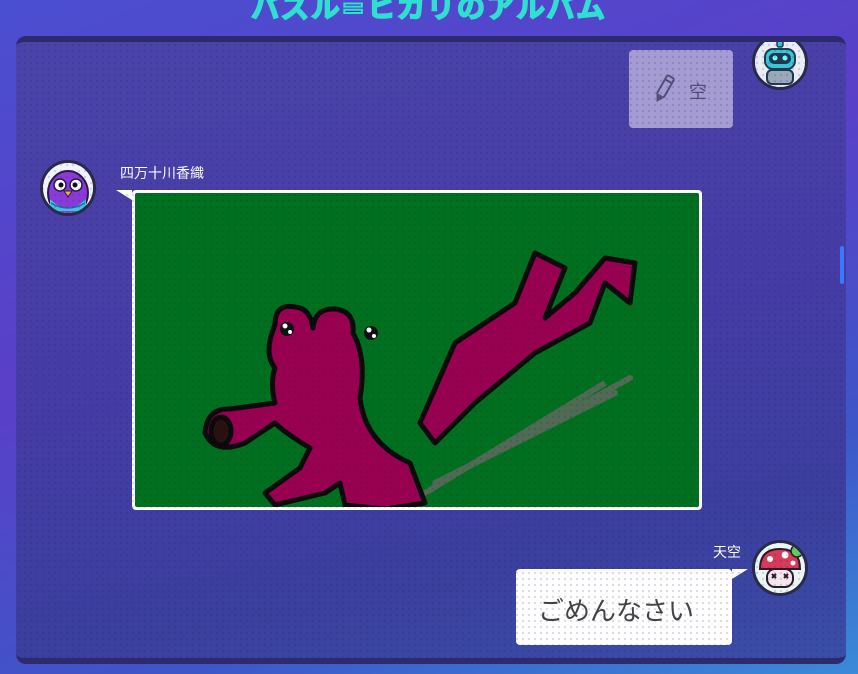 Image resolution: width=858 pixels, height=674 pixels. Describe the element at coordinates (780, 66) in the screenshot. I see `robot-avatar` at that location.